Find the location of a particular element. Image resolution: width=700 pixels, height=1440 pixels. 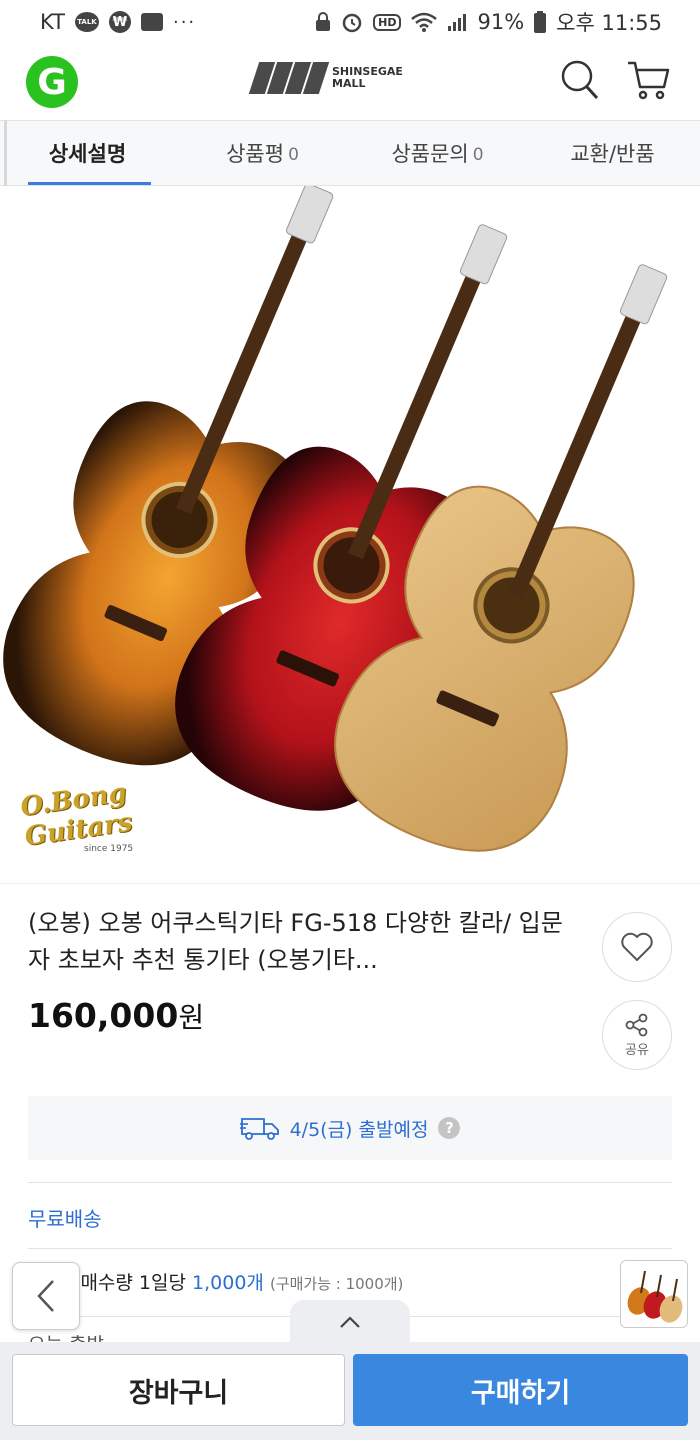

tab-inquiries: 상품문의 0 is located at coordinates (437, 153).